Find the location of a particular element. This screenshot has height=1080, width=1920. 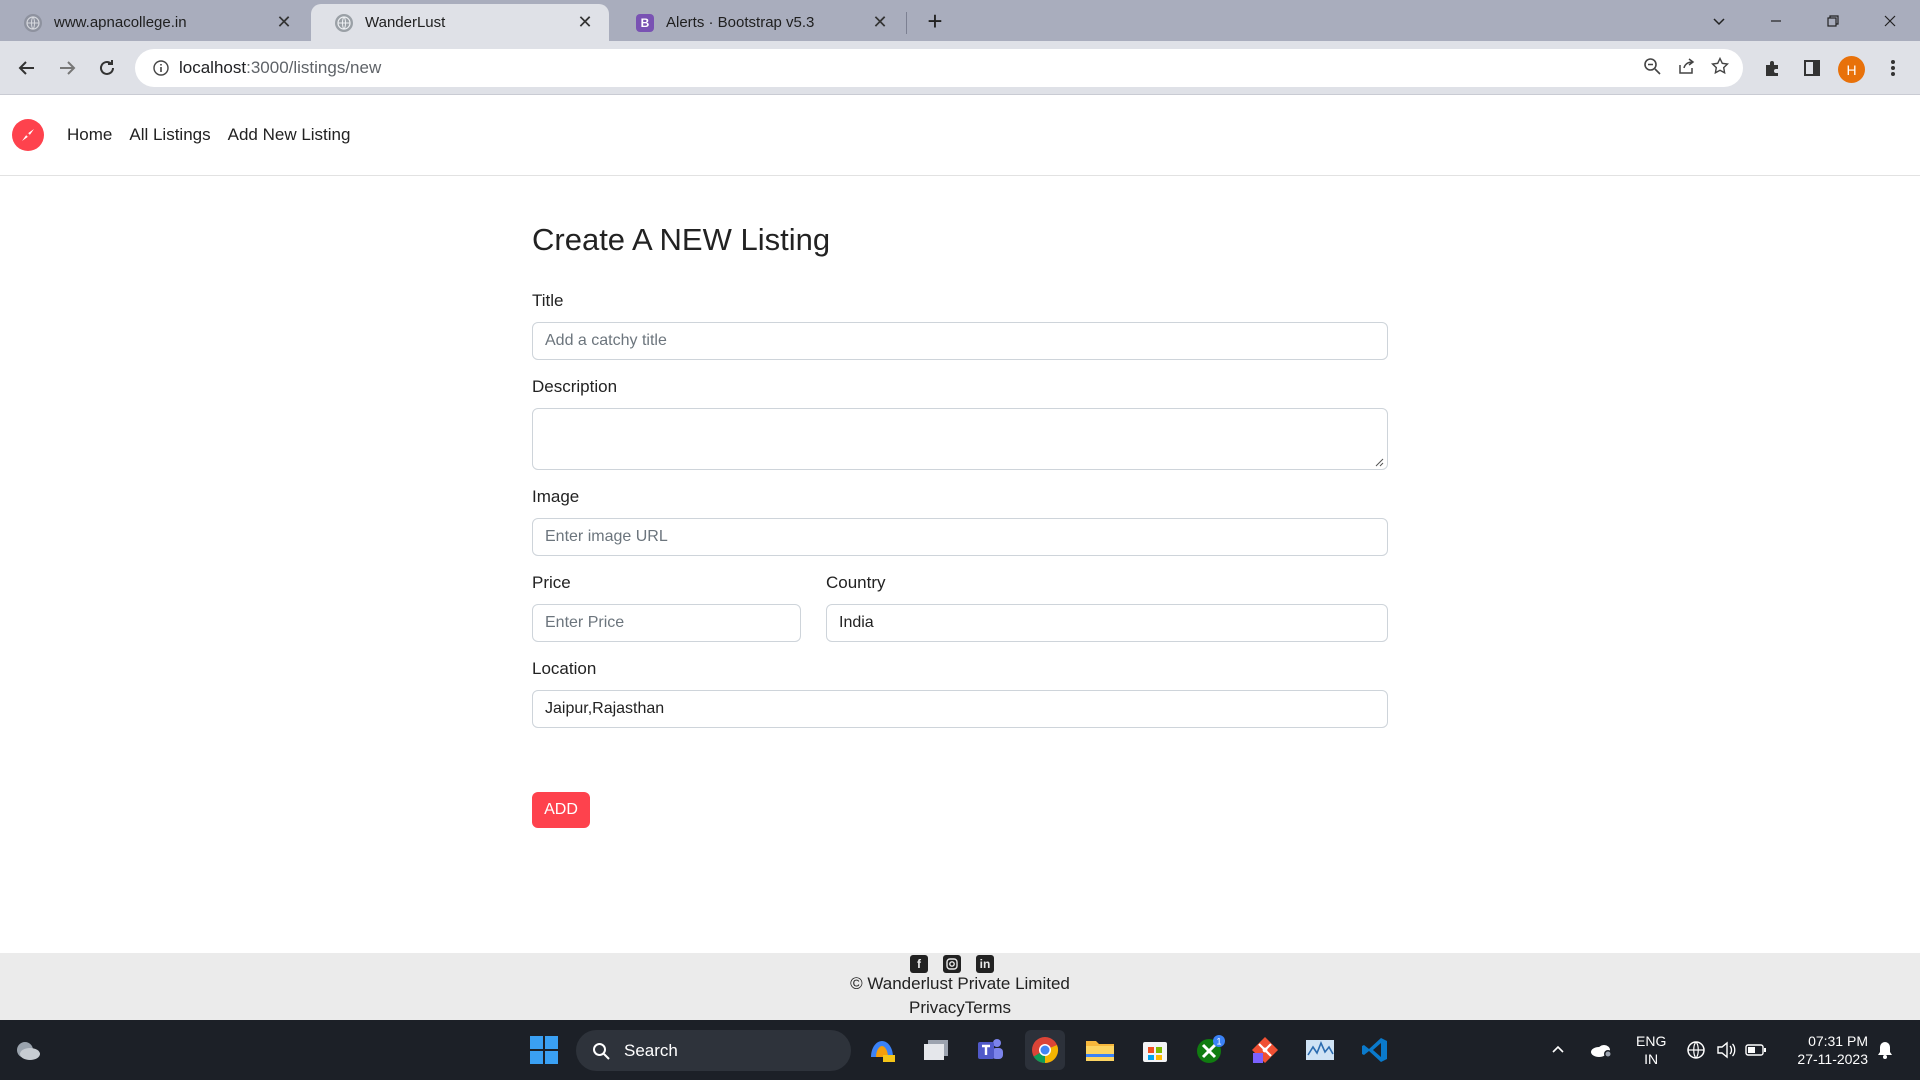

onedrive-cloud-icon is located at coordinates (1601, 1050).